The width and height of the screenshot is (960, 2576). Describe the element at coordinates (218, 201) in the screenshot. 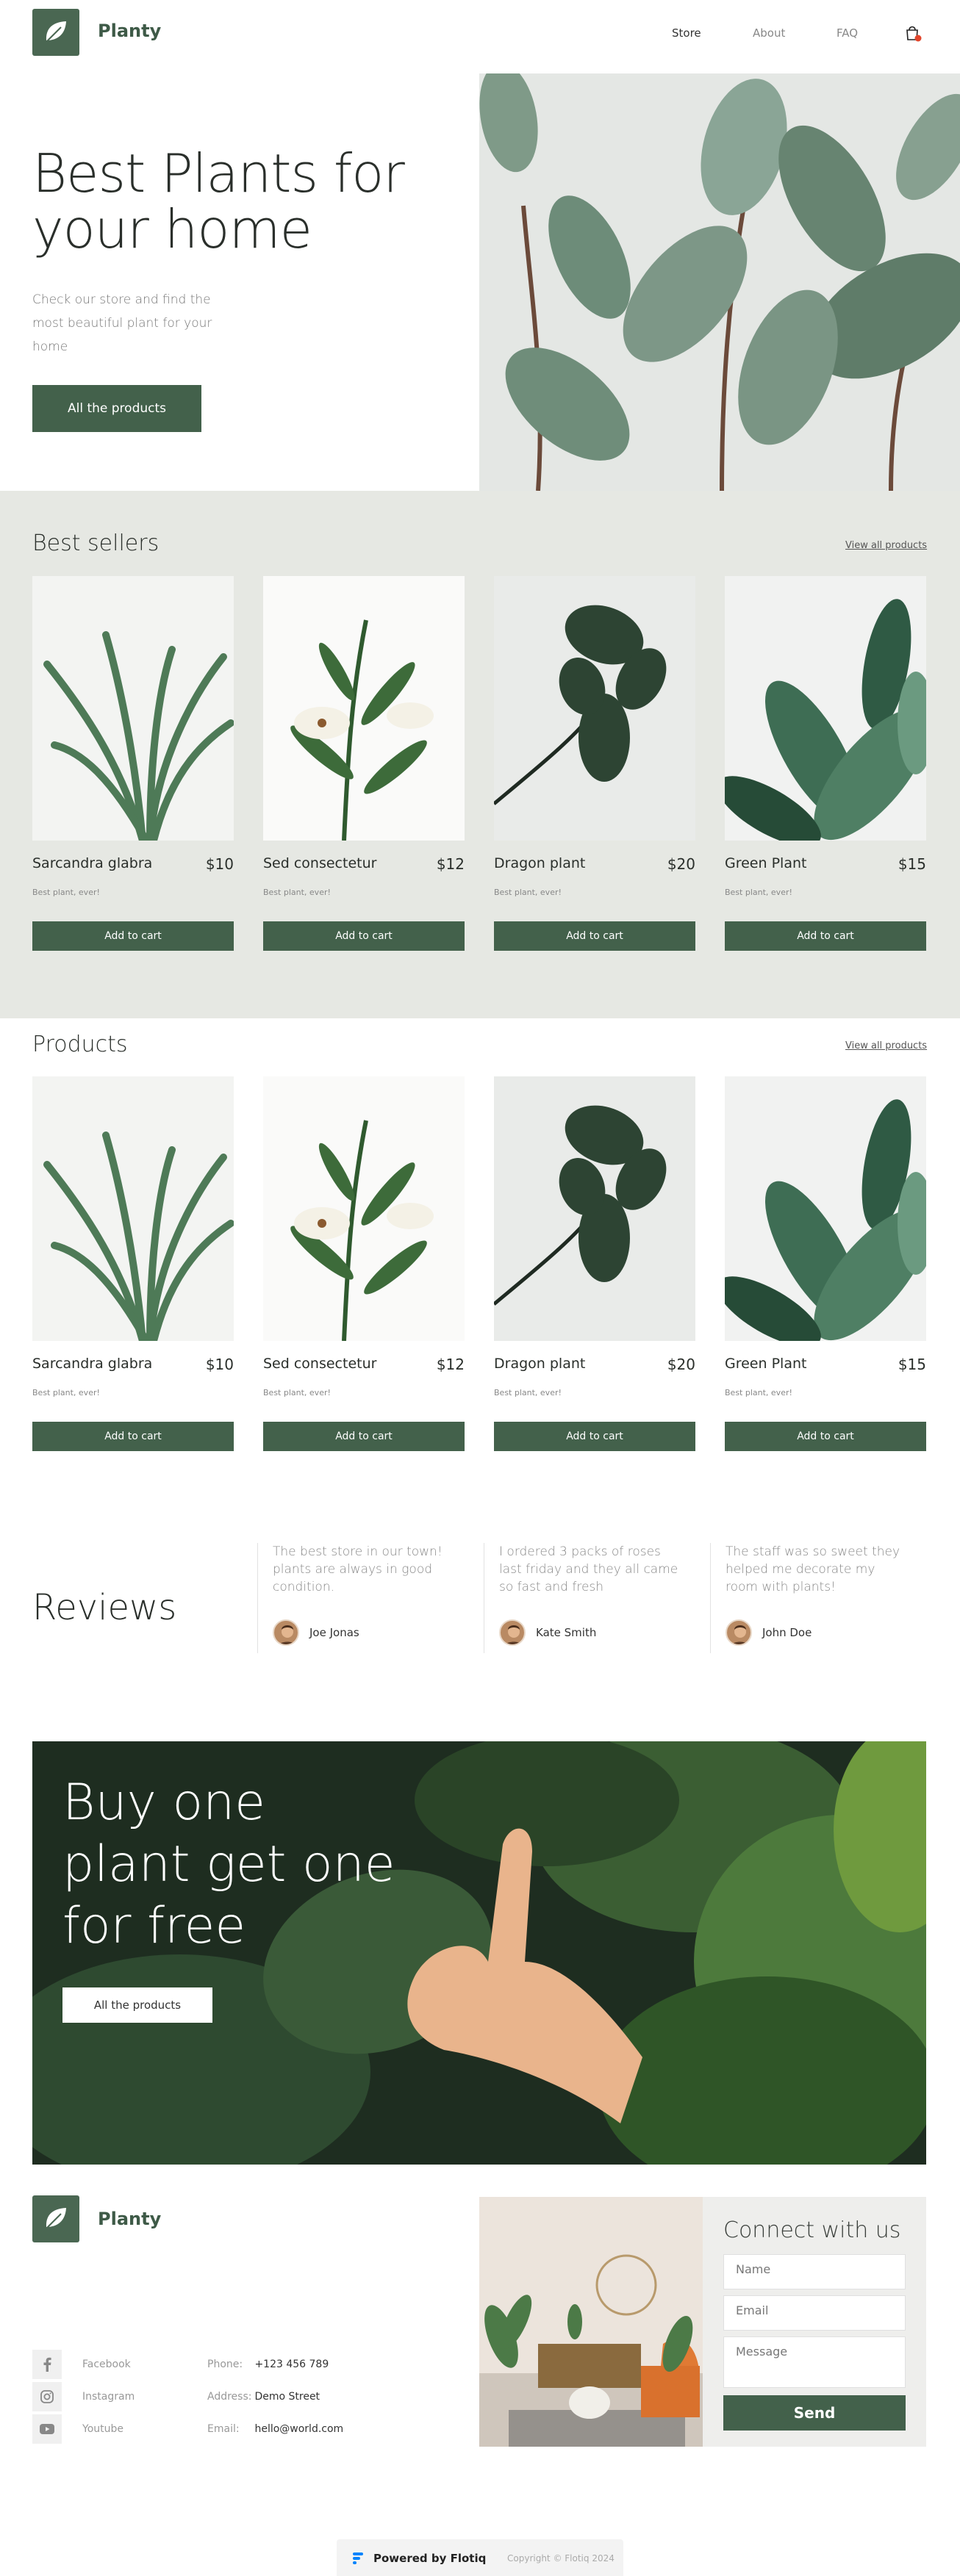

I see `hero-title: Best Plants for your home` at that location.